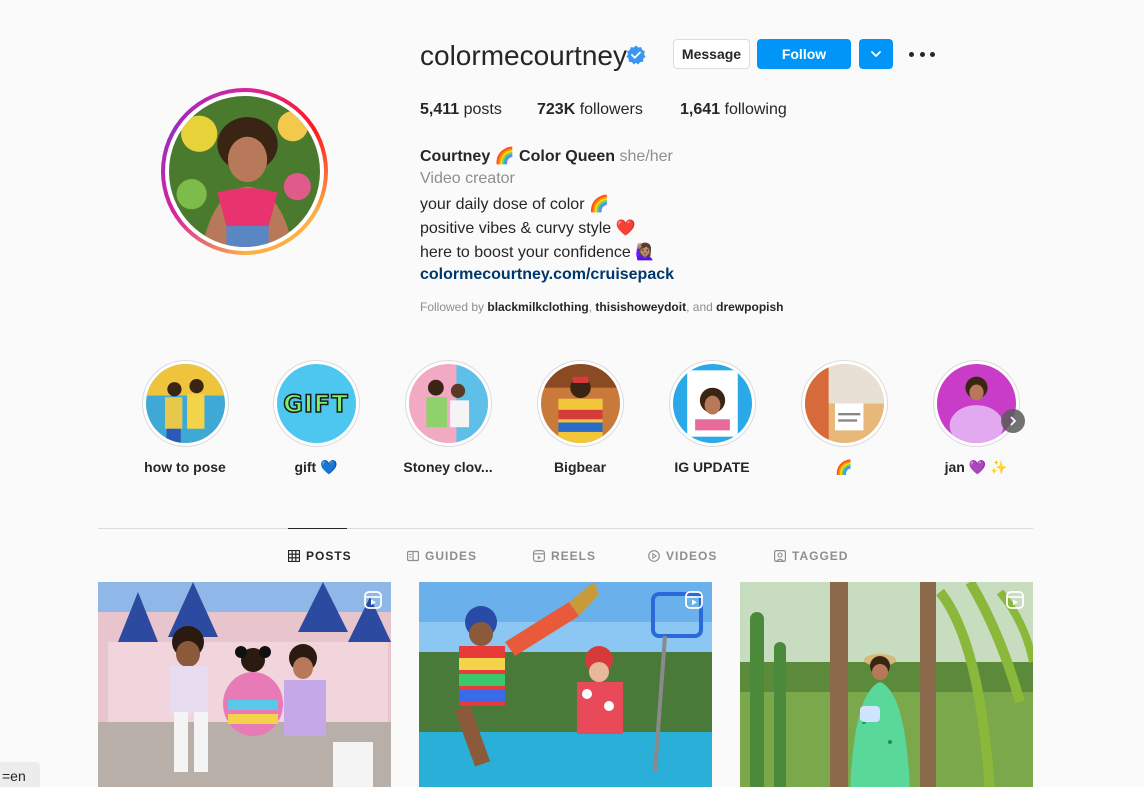 The image size is (1144, 787). What do you see at coordinates (185, 467) in the screenshot?
I see `highlight-label: how to pose` at bounding box center [185, 467].